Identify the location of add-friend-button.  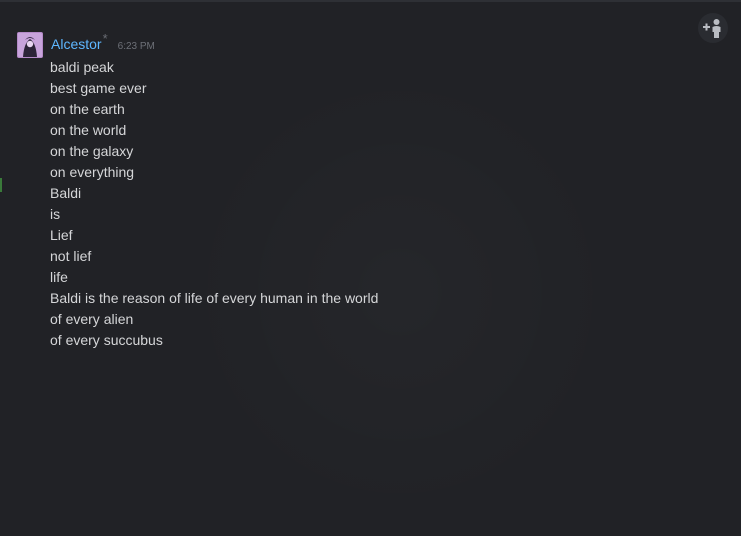
(713, 28).